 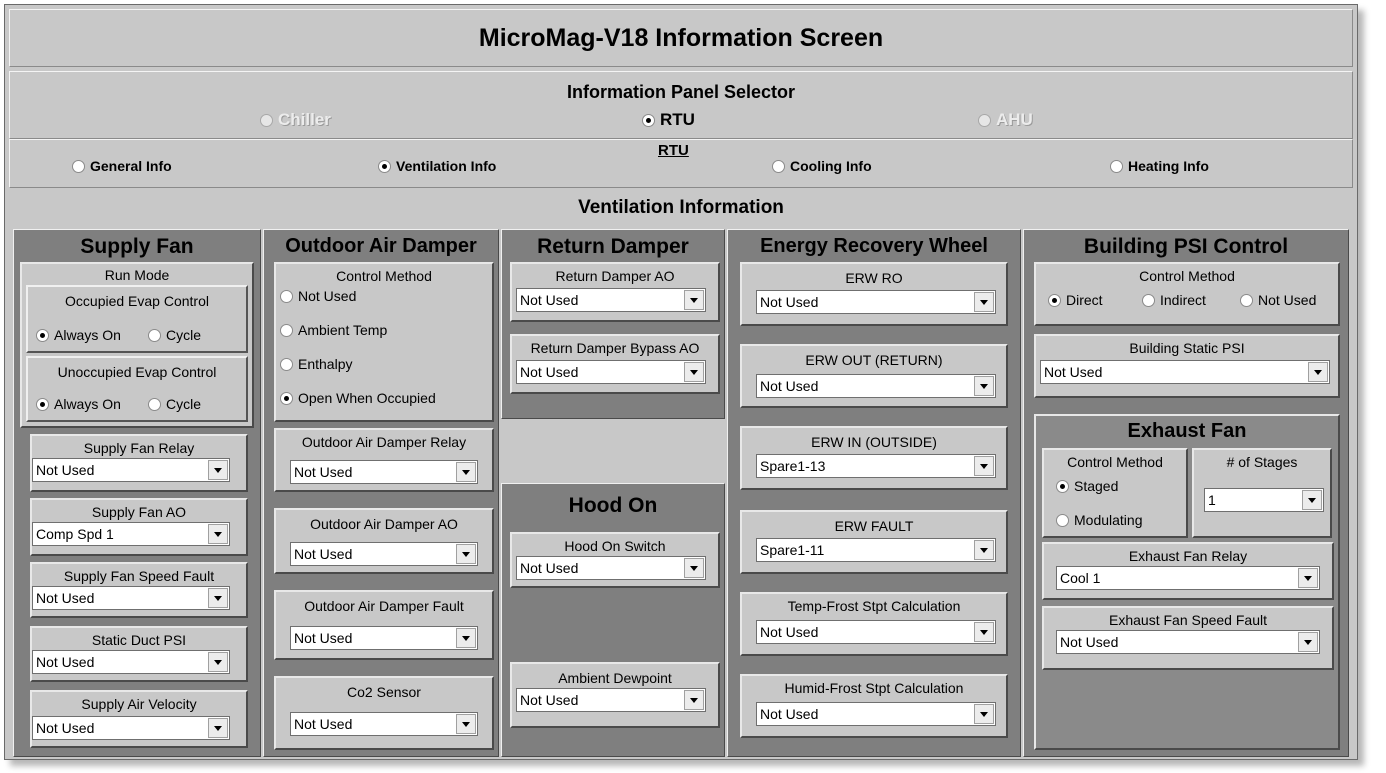 What do you see at coordinates (1099, 520) in the screenshot?
I see `exhaust-modulating-radio: Modulating` at bounding box center [1099, 520].